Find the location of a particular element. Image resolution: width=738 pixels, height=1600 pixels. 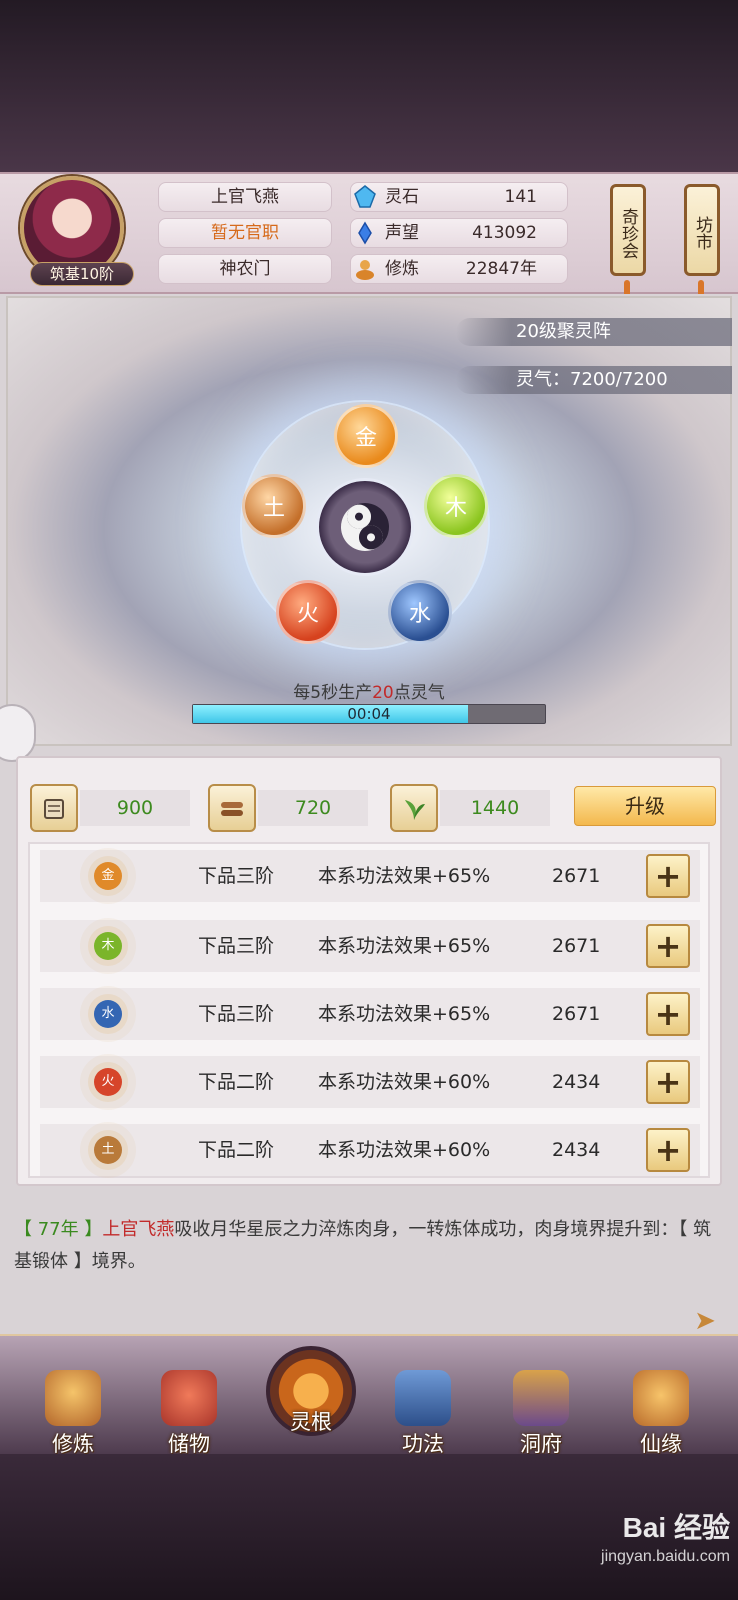

player-name: 上官飞燕 is located at coordinates (245, 197).